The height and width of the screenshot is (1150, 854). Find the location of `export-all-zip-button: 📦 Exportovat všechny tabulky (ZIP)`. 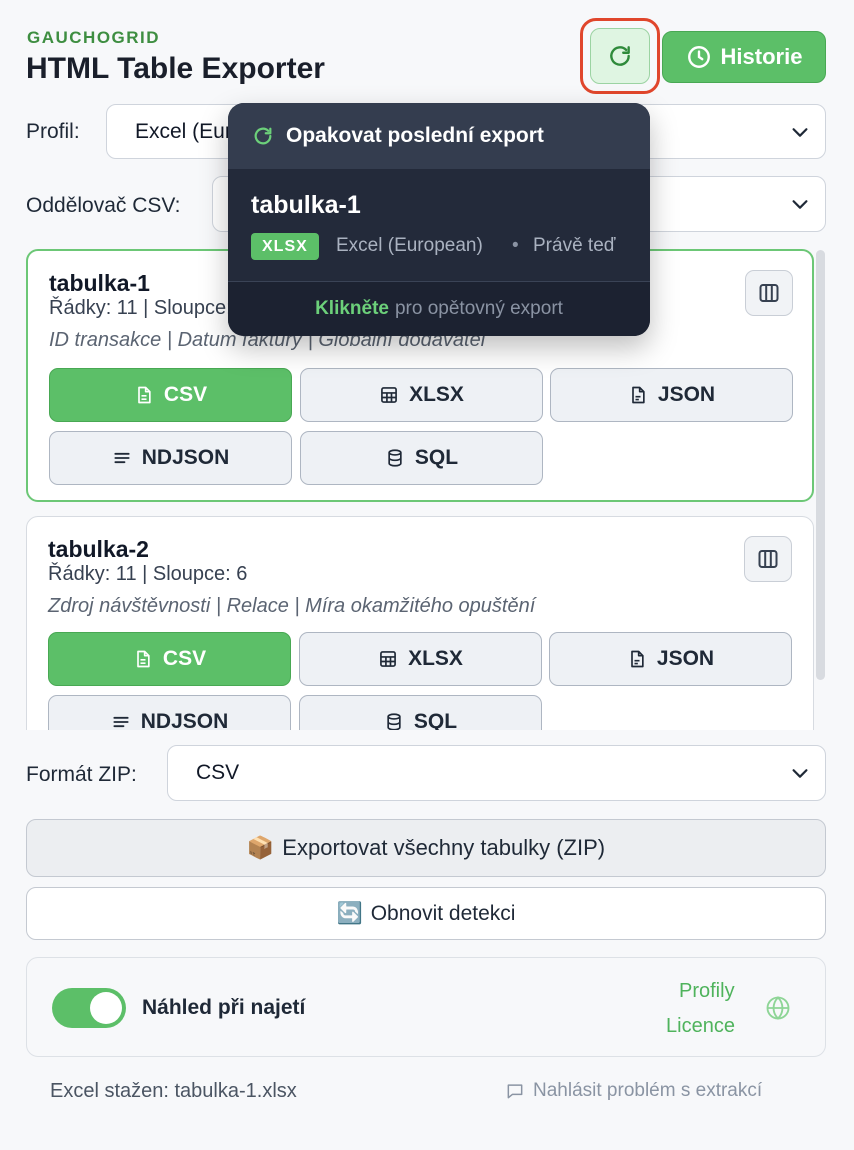

export-all-zip-button: 📦 Exportovat všechny tabulky (ZIP) is located at coordinates (426, 848).